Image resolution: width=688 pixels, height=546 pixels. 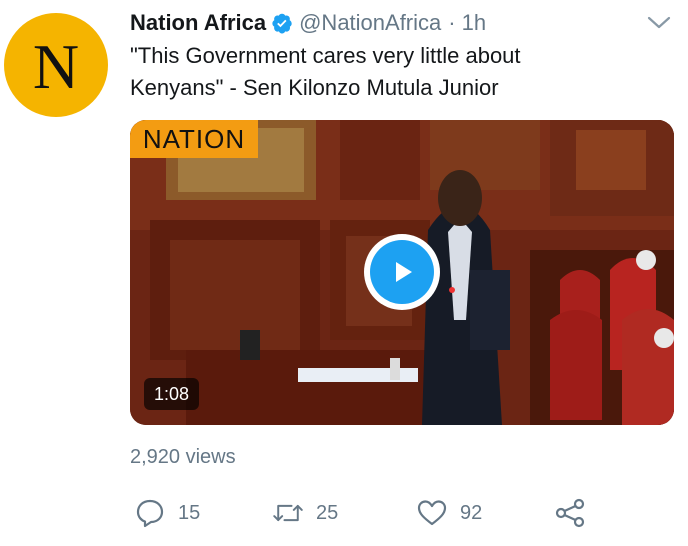 I want to click on avatar: N, so click(x=56, y=65).